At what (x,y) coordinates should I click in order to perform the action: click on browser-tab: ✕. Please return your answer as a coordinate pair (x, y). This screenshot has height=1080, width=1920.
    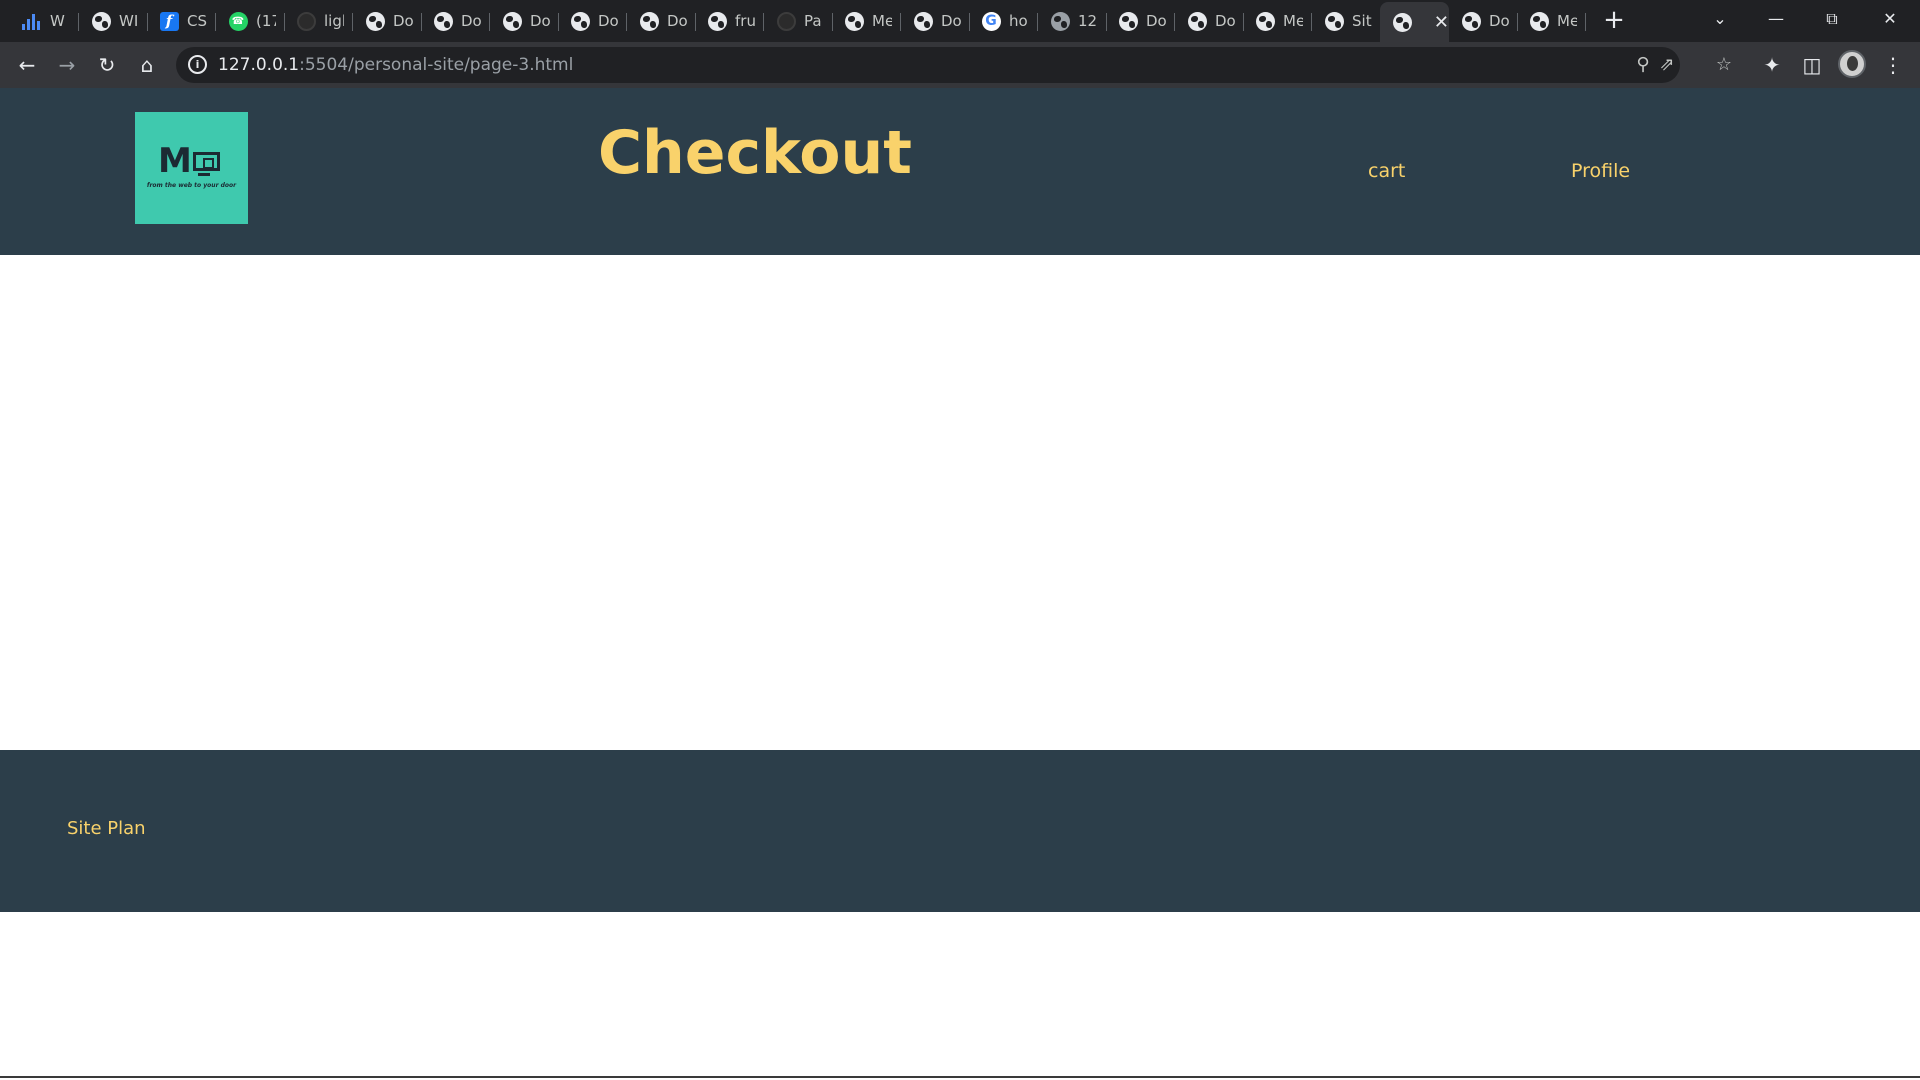
    Looking at the image, I should click on (1414, 22).